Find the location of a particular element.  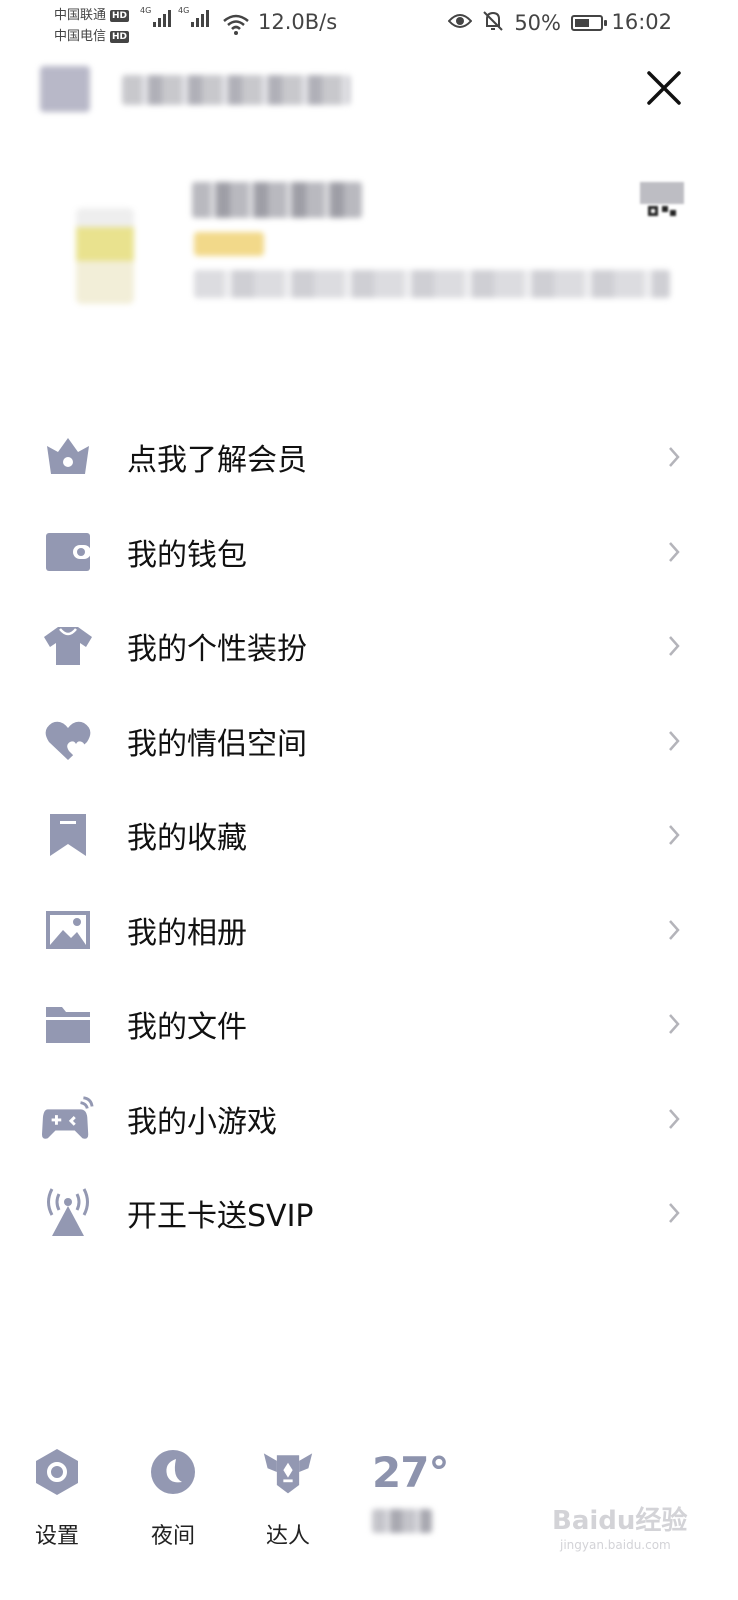

eye-icon is located at coordinates (460, 23).